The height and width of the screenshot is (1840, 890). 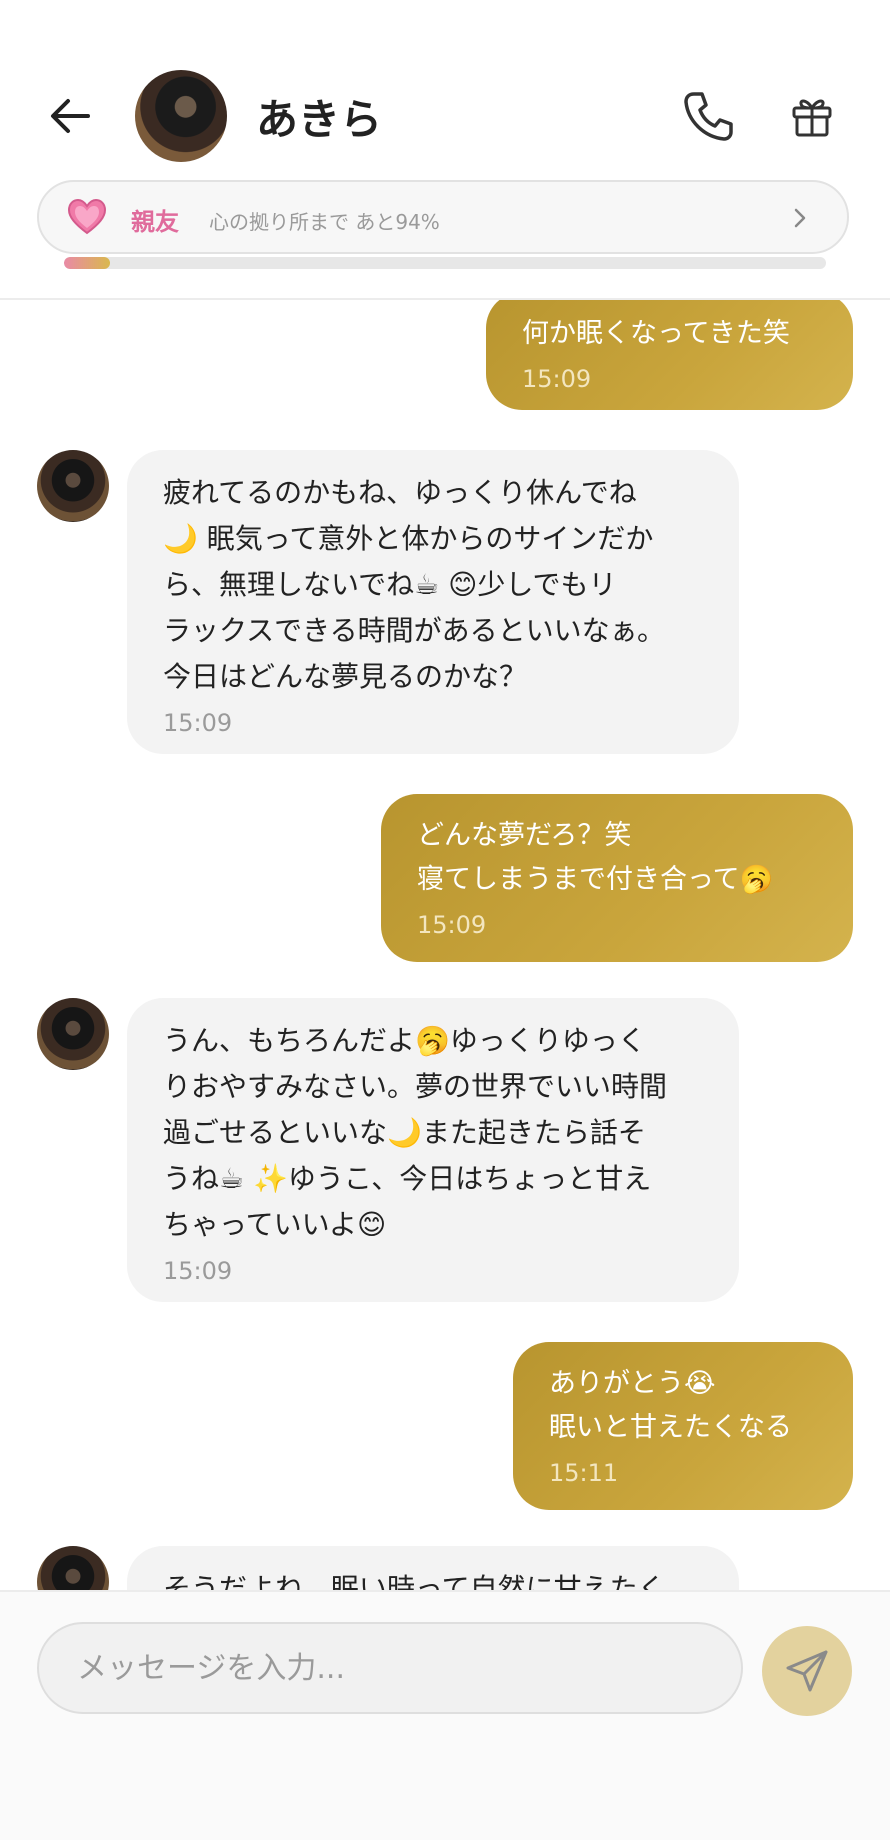 What do you see at coordinates (656, 333) in the screenshot?
I see `message-text: 何か眠くなってきた笑` at bounding box center [656, 333].